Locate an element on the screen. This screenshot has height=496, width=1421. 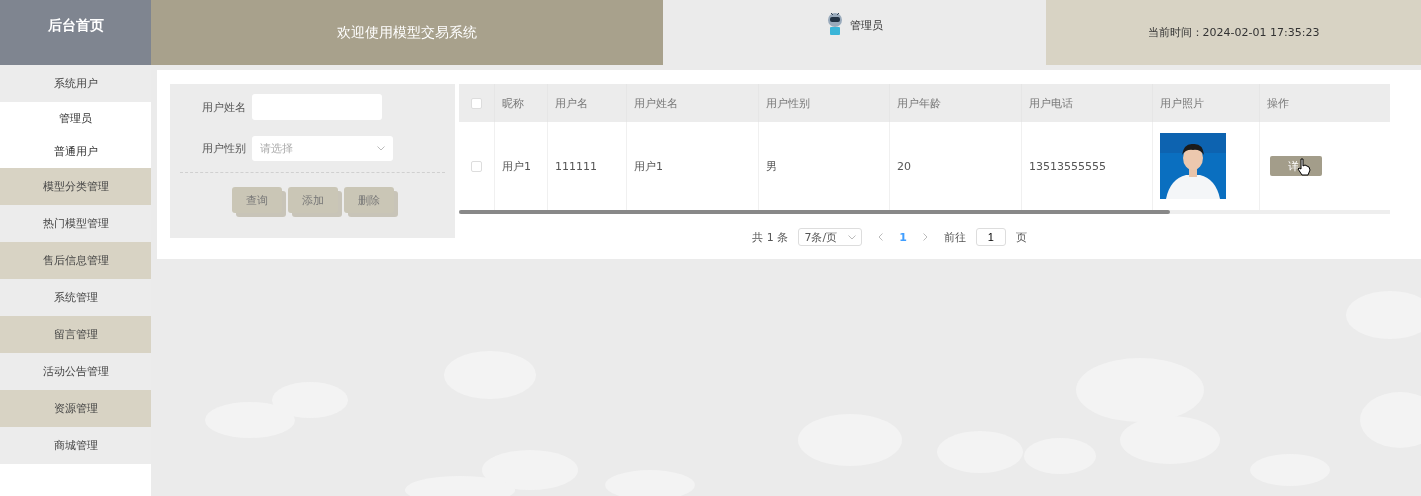
column-header: 用户名 is located at coordinates (586, 103).